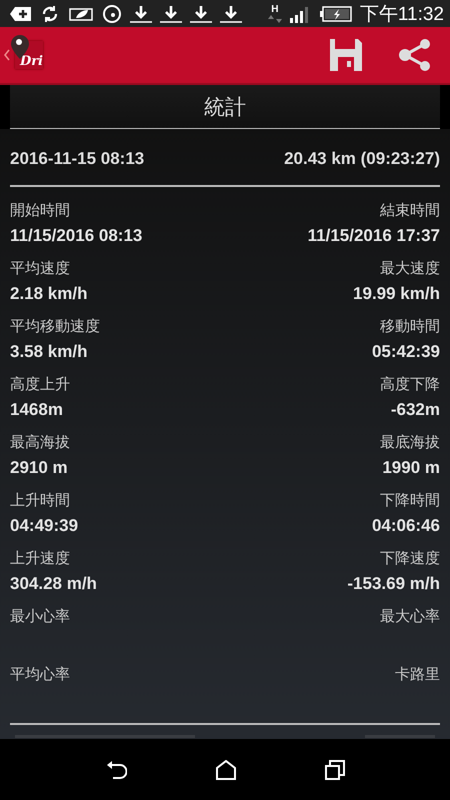  I want to click on stat-value: 04:06:46, so click(406, 526).